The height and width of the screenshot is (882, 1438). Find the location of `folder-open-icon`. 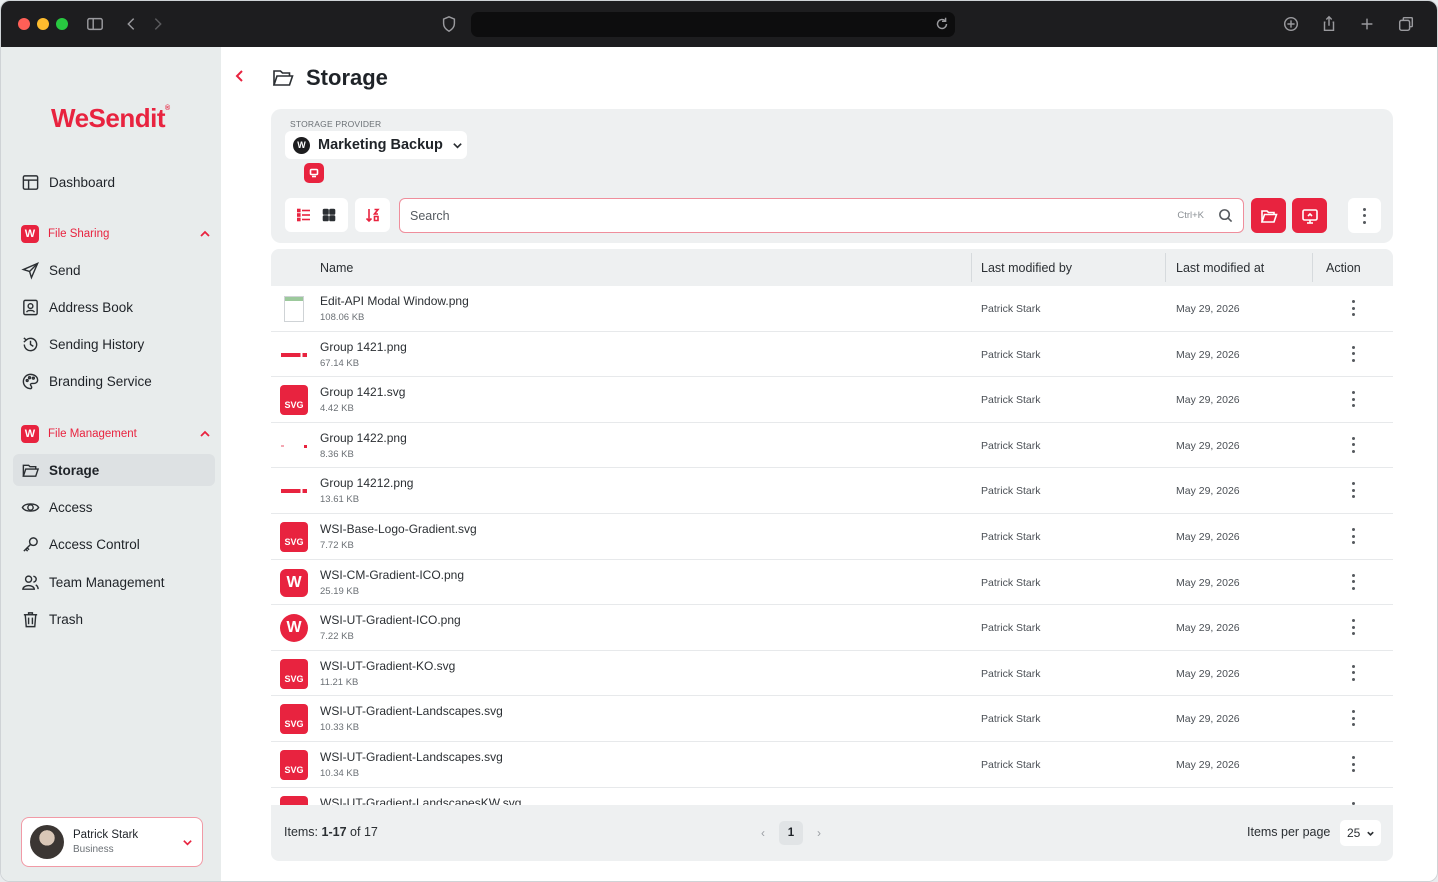

folder-open-icon is located at coordinates (283, 78).